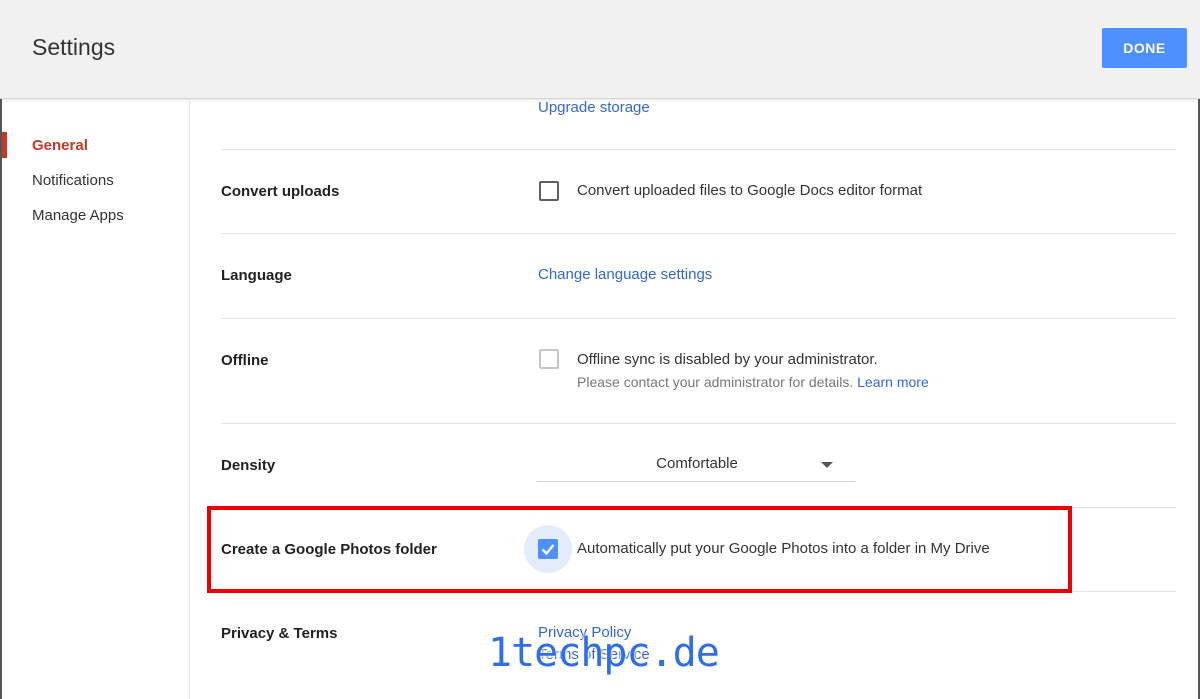 Image resolution: width=1200 pixels, height=699 pixels. What do you see at coordinates (74, 47) in the screenshot?
I see `page-title: Settings` at bounding box center [74, 47].